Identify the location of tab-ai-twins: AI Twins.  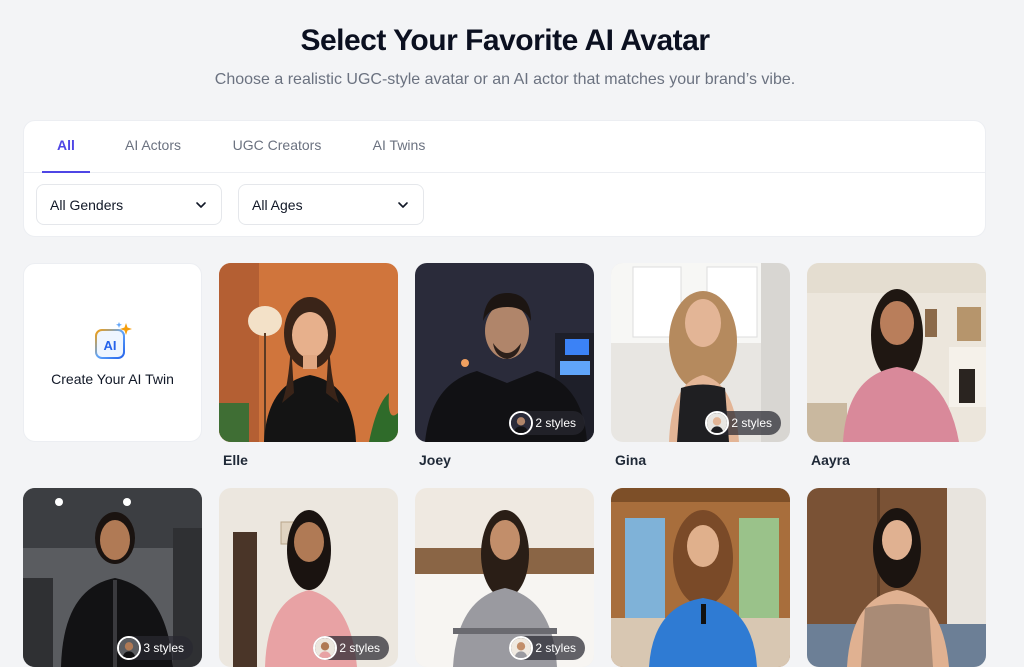
(399, 146).